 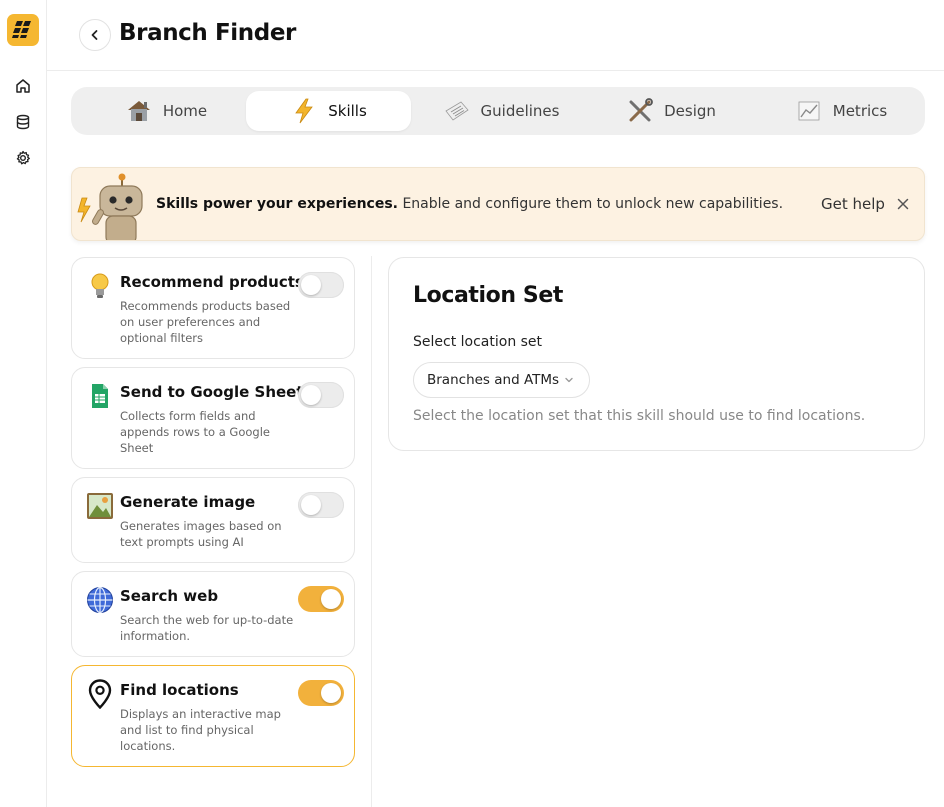 What do you see at coordinates (304, 111) in the screenshot?
I see `lightning-icon` at bounding box center [304, 111].